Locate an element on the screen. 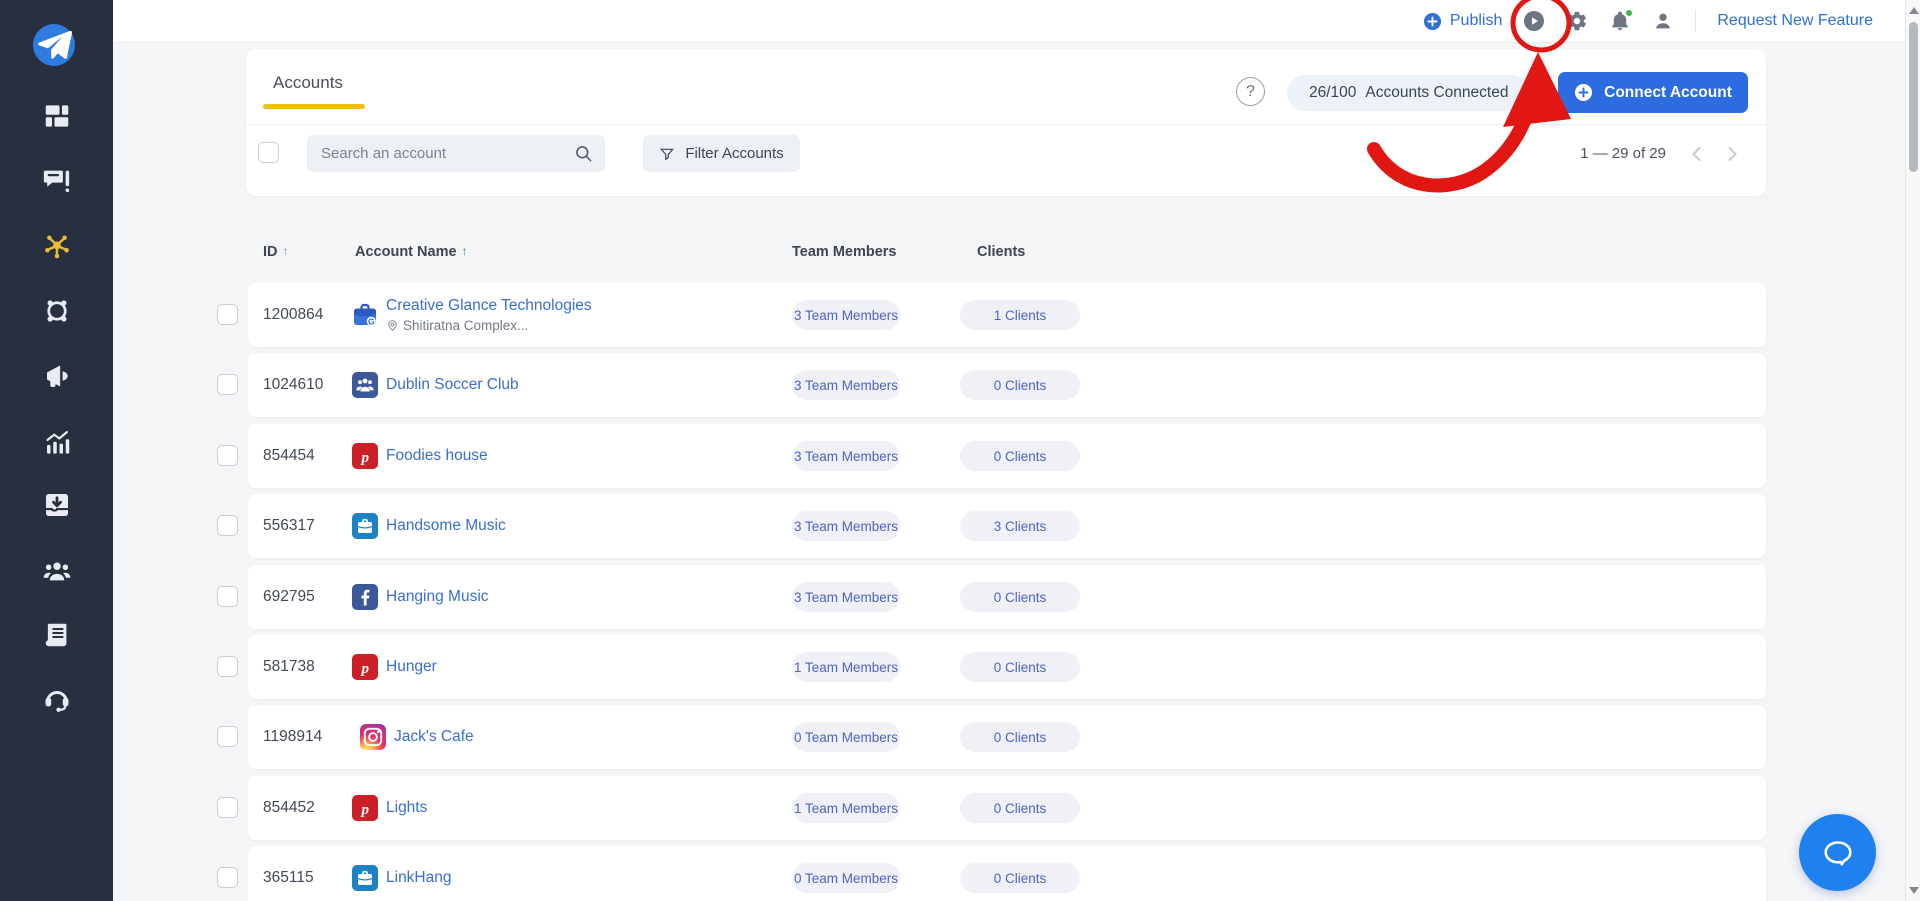 The width and height of the screenshot is (1920, 901). account-name-link: Jack's Cafe is located at coordinates (434, 737).